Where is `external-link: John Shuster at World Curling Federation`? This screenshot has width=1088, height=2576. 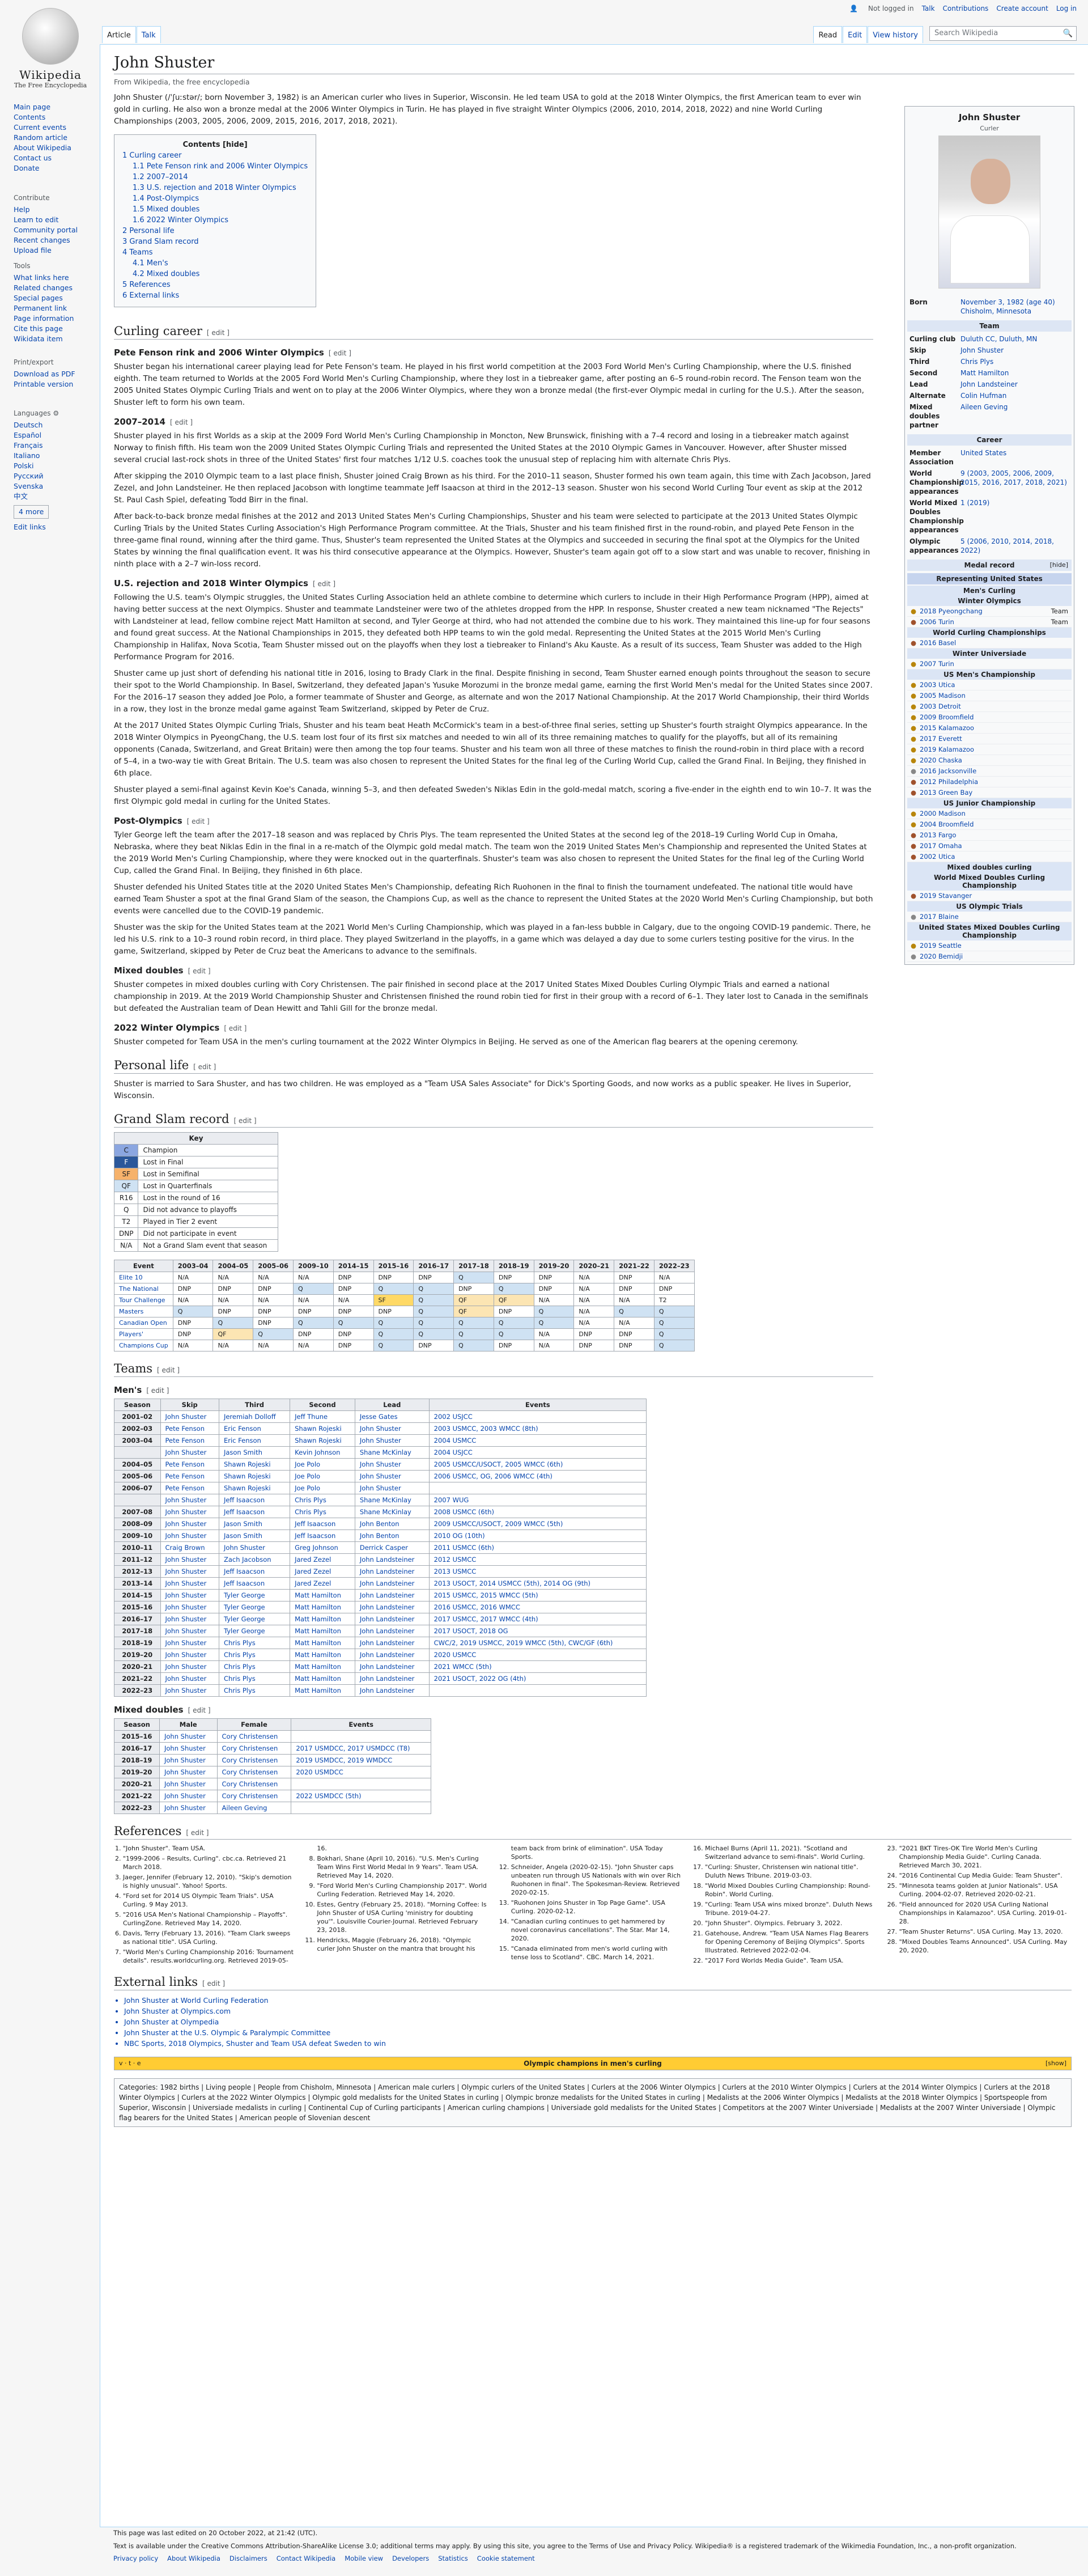 external-link: John Shuster at World Curling Federation is located at coordinates (598, 2000).